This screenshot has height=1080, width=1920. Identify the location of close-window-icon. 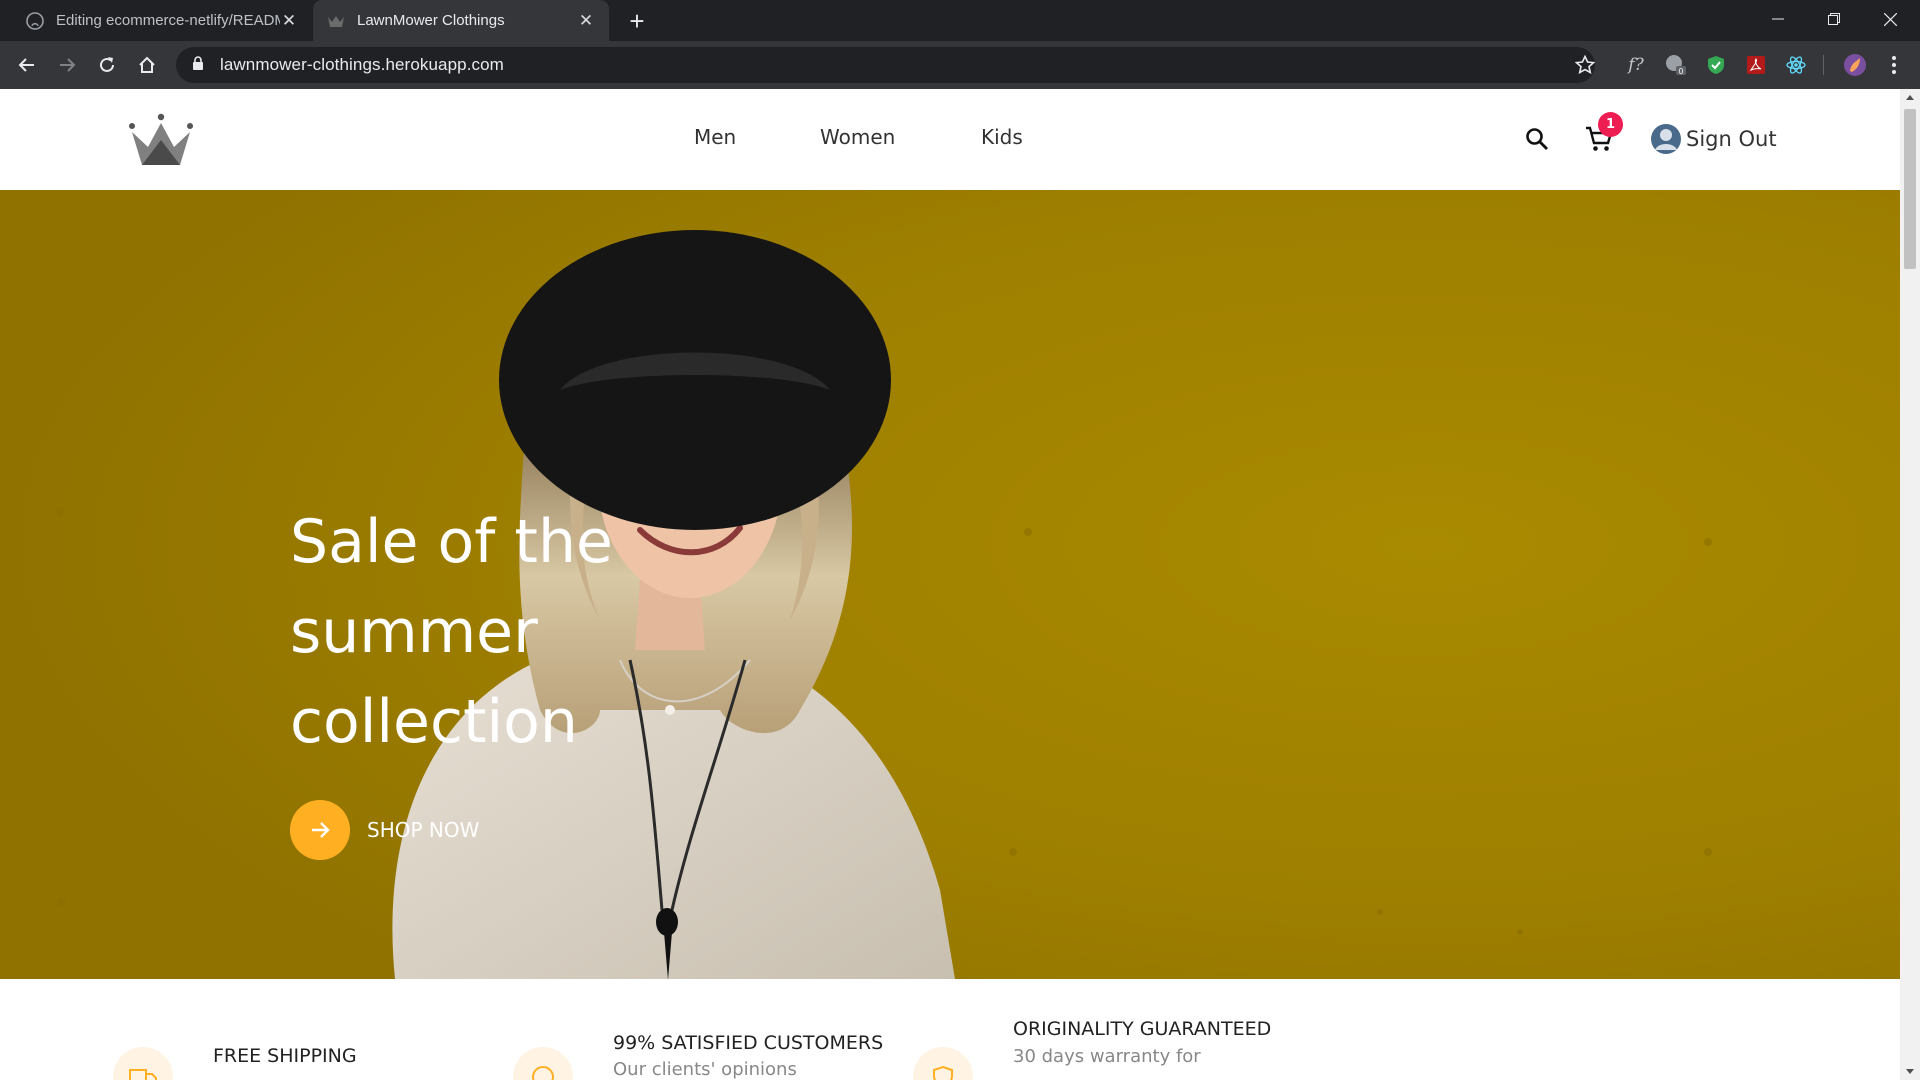
(1890, 19).